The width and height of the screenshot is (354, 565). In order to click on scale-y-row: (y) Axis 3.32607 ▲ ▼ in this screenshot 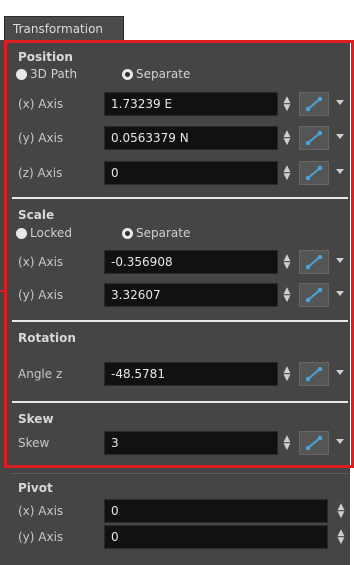, I will do `click(177, 296)`.